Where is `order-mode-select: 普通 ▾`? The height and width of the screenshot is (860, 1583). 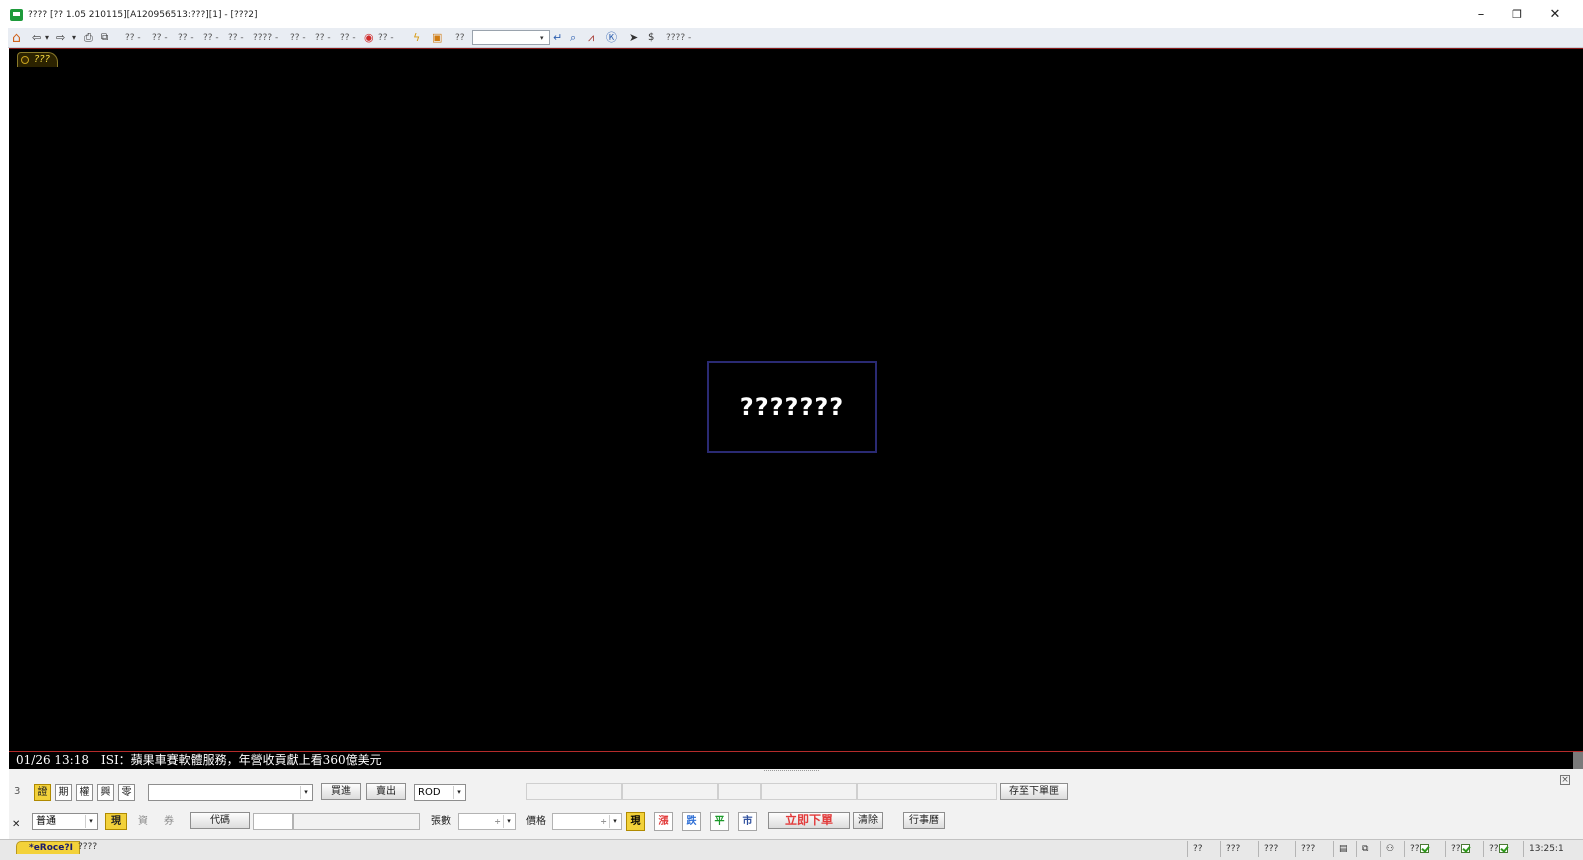
order-mode-select: 普通 ▾ is located at coordinates (65, 821).